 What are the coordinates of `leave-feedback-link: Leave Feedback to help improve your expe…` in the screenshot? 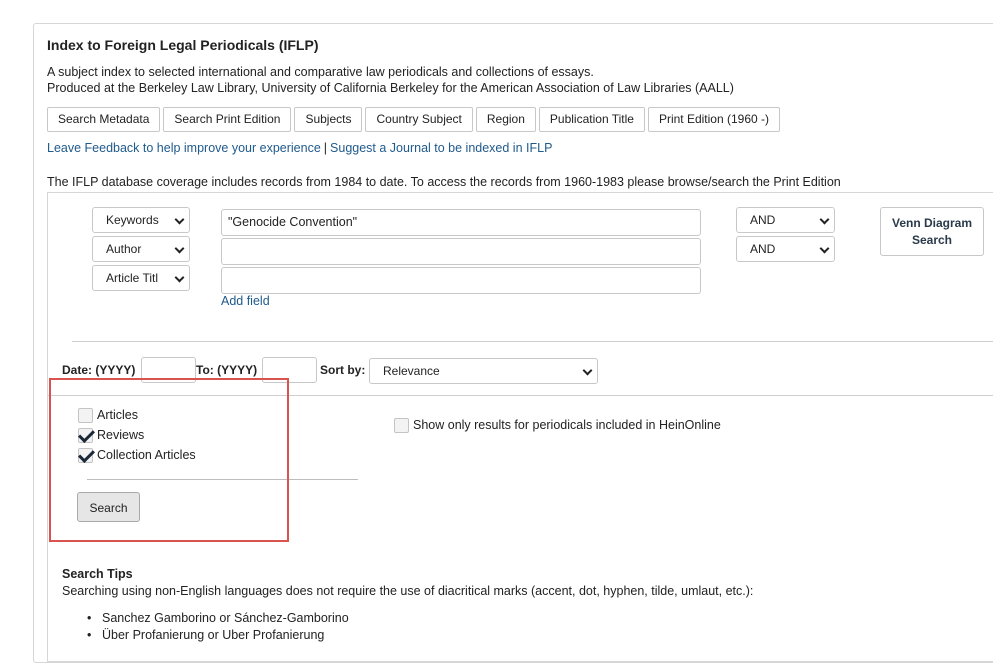 It's located at (184, 148).